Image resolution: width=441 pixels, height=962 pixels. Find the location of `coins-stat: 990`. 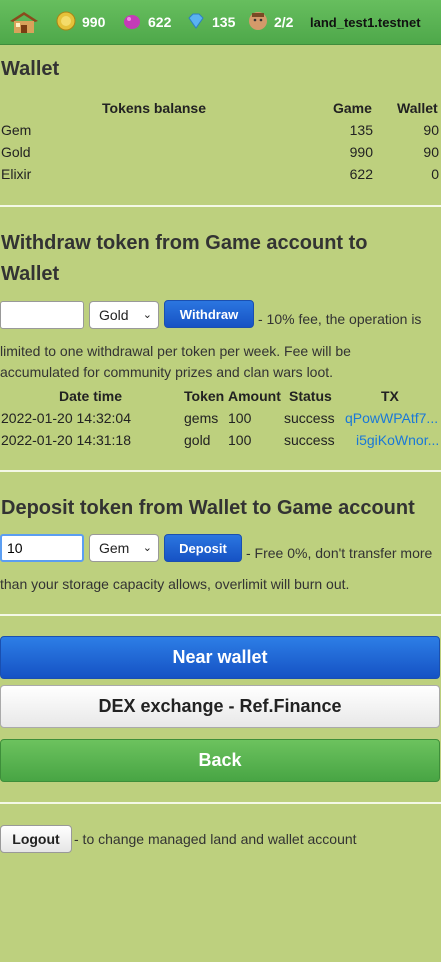

coins-stat: 990 is located at coordinates (80, 22).